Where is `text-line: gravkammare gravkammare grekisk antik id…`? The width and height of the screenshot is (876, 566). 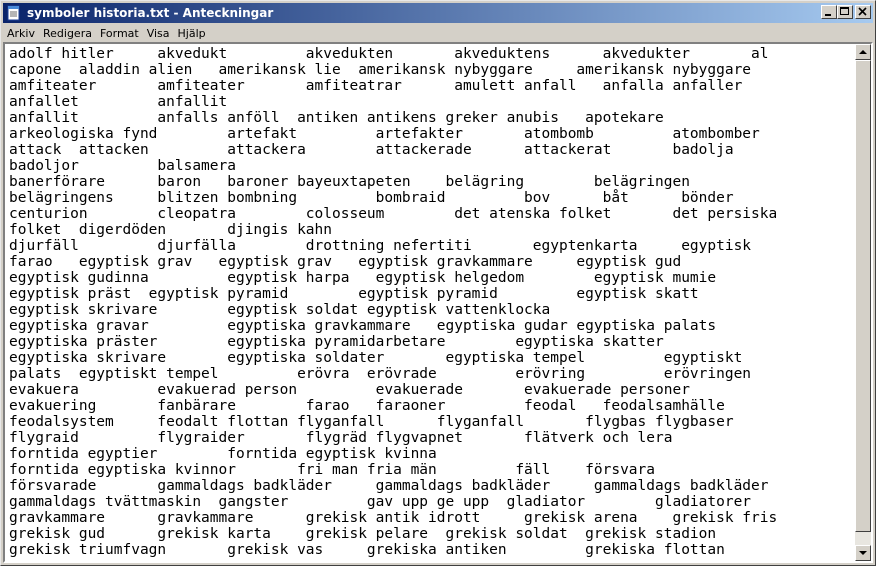
text-line: gravkammare gravkammare grekisk antik id… is located at coordinates (393, 518).